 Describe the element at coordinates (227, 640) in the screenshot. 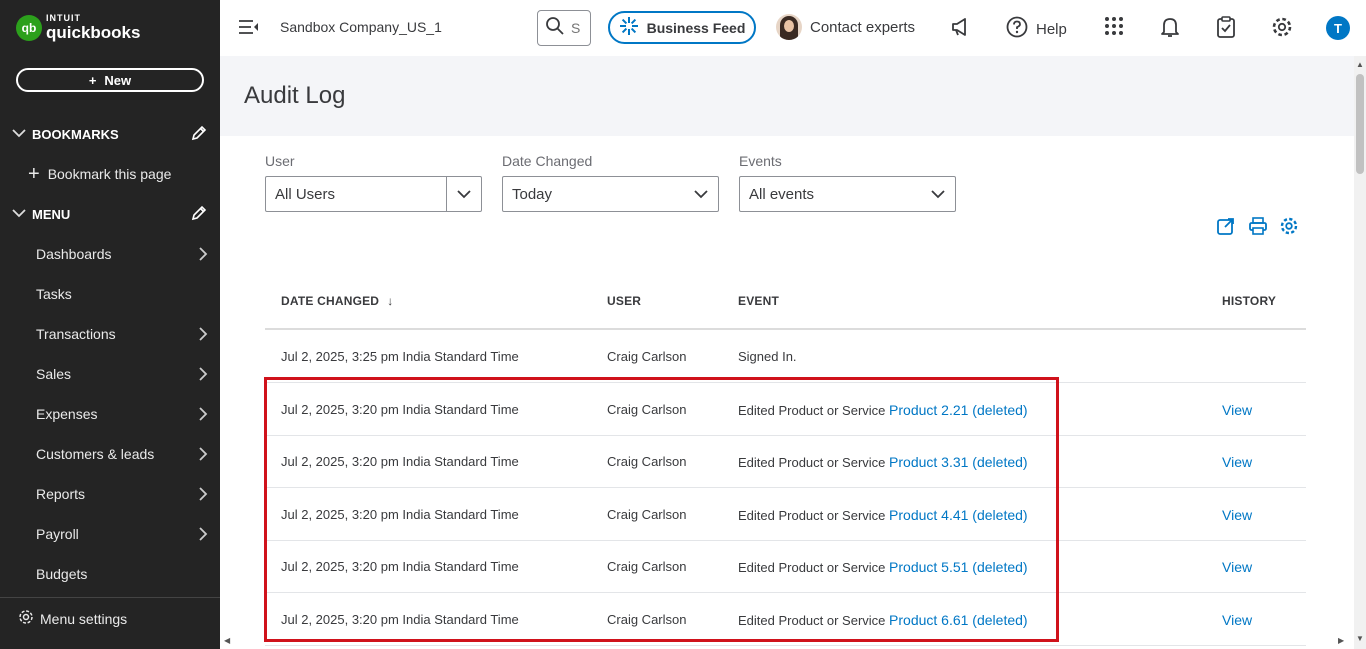

I see `scroll-left-arrow-icon: ◀` at that location.